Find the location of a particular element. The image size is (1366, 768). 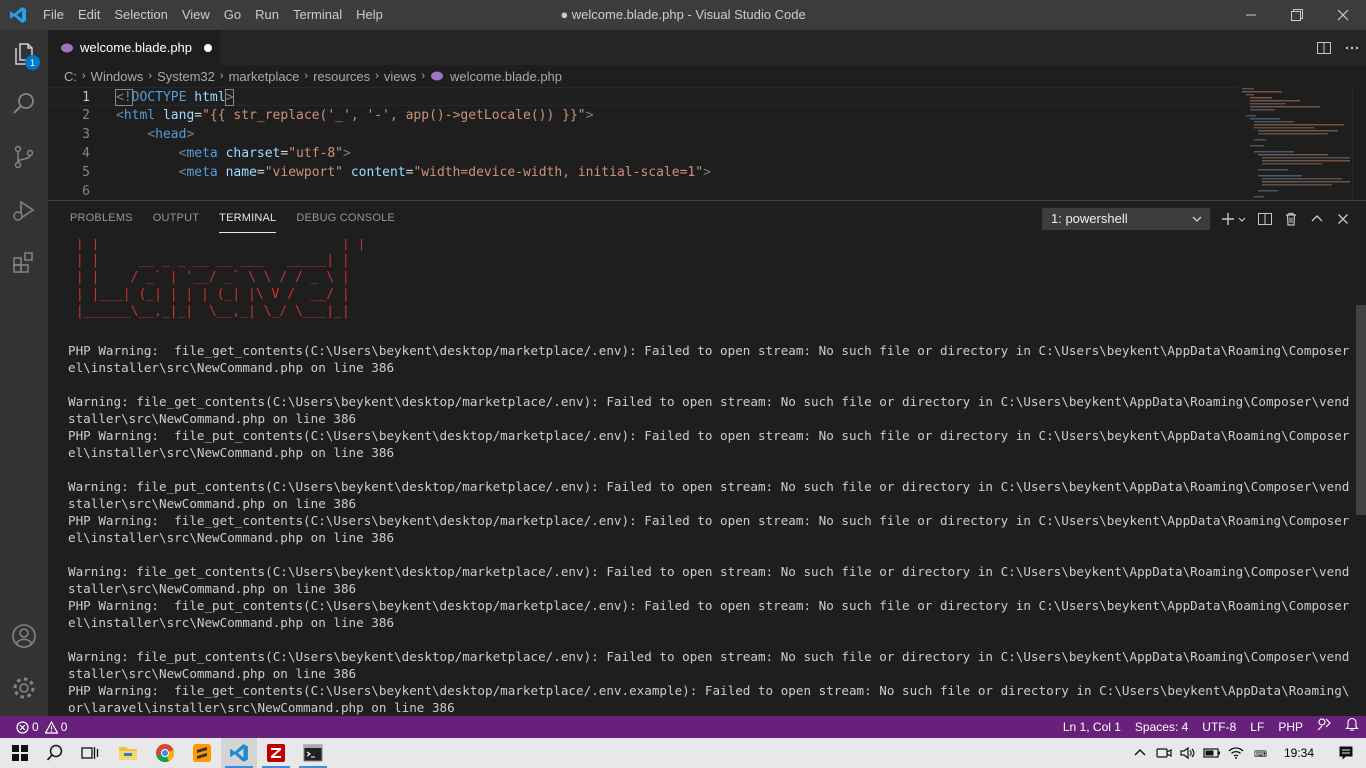

plus-icon is located at coordinates (1234, 218).